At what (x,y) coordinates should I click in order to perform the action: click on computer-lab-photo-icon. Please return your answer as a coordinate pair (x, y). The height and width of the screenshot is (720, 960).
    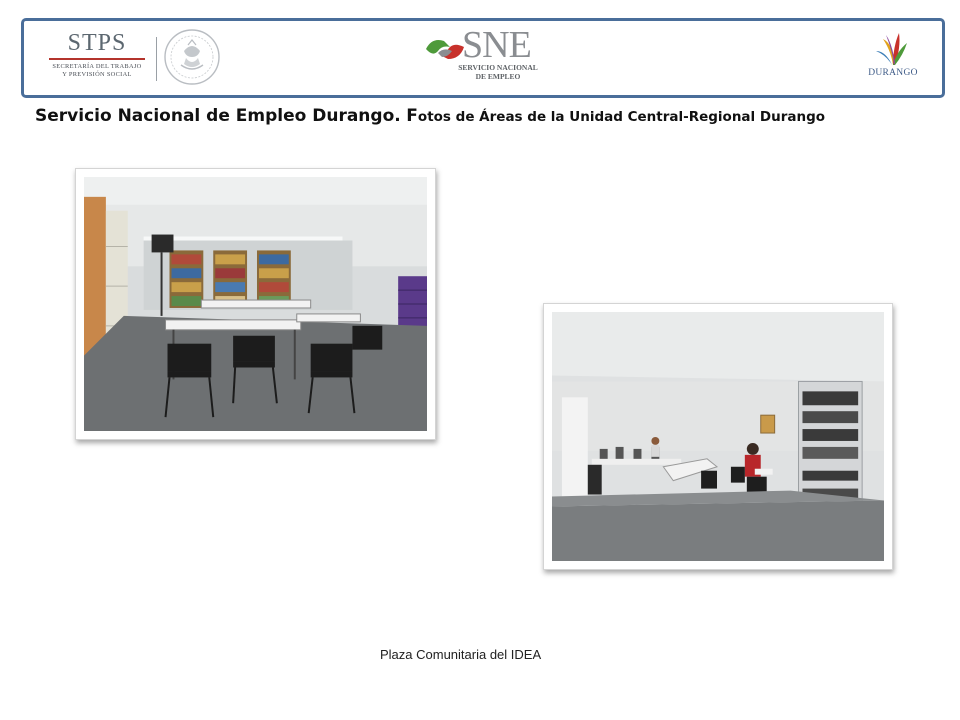
    Looking at the image, I should click on (718, 436).